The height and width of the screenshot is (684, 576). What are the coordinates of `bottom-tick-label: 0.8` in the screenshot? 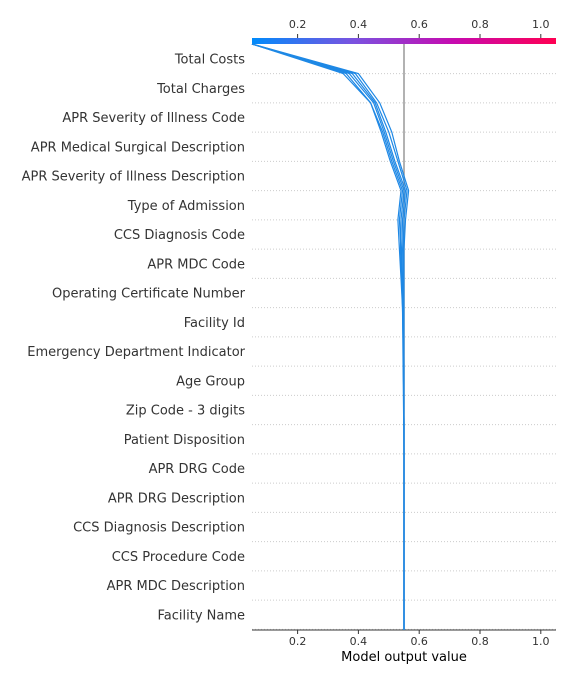 It's located at (480, 641).